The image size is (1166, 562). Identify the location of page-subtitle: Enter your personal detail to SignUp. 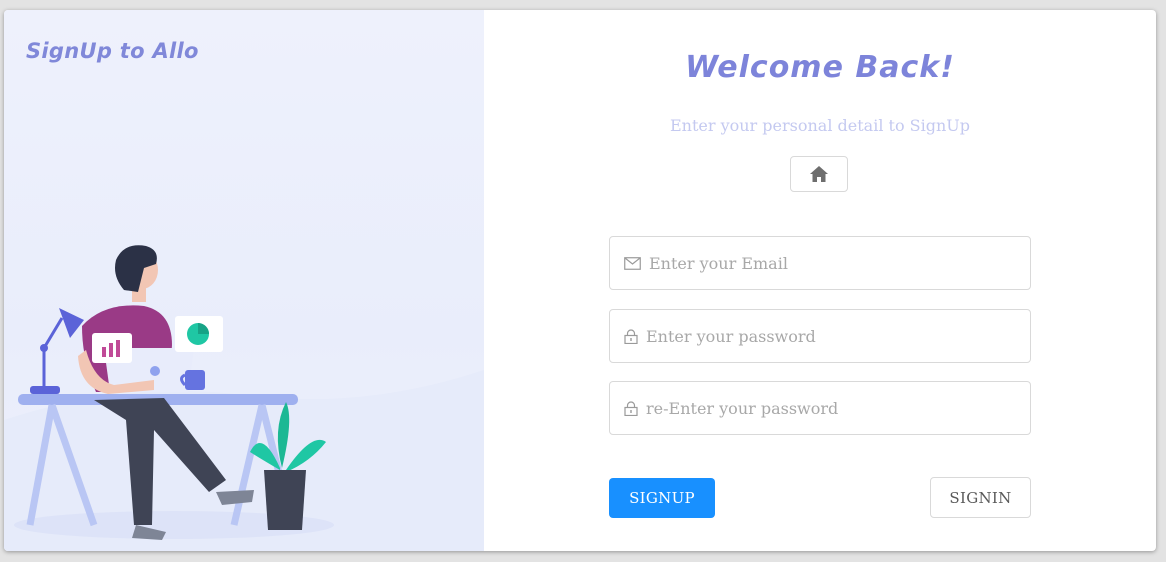
(820, 125).